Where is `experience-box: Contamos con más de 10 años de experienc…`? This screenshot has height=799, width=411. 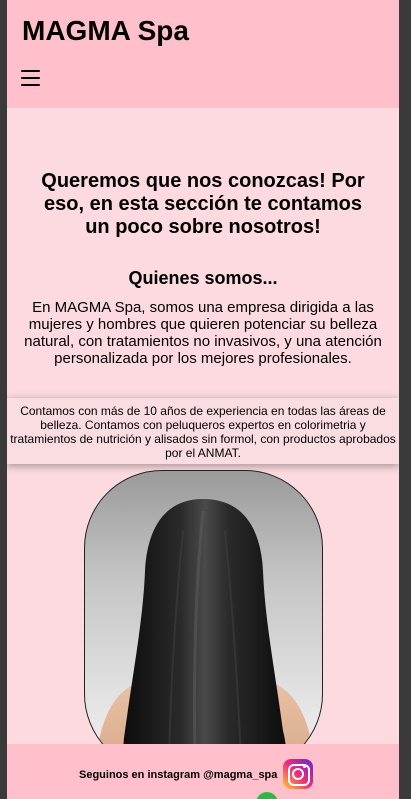 experience-box: Contamos con más de 10 años de experienc… is located at coordinates (203, 431).